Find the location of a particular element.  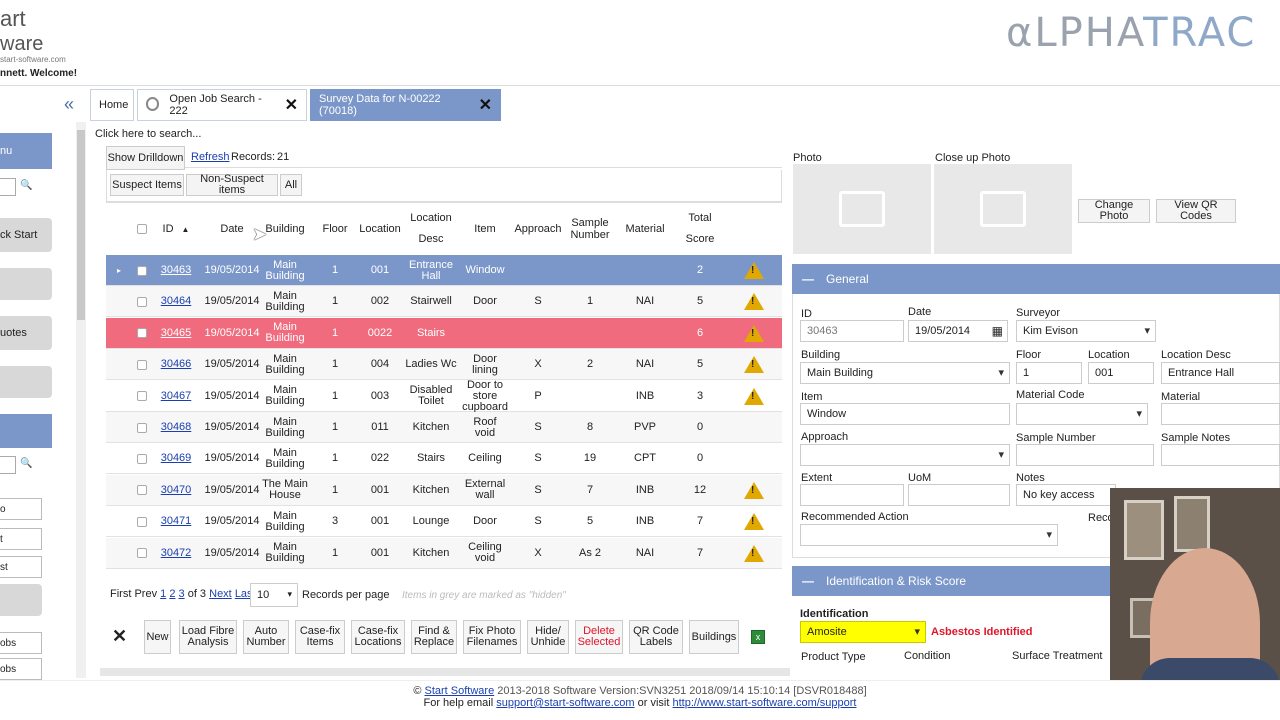

cell-id: 30470 is located at coordinates (176, 490).